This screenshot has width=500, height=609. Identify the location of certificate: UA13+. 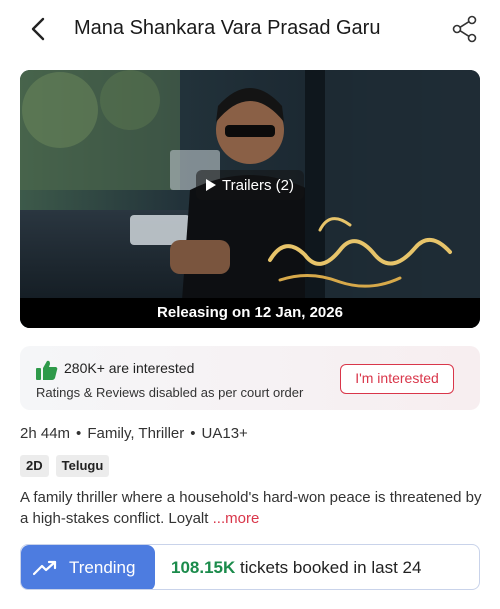
(224, 433).